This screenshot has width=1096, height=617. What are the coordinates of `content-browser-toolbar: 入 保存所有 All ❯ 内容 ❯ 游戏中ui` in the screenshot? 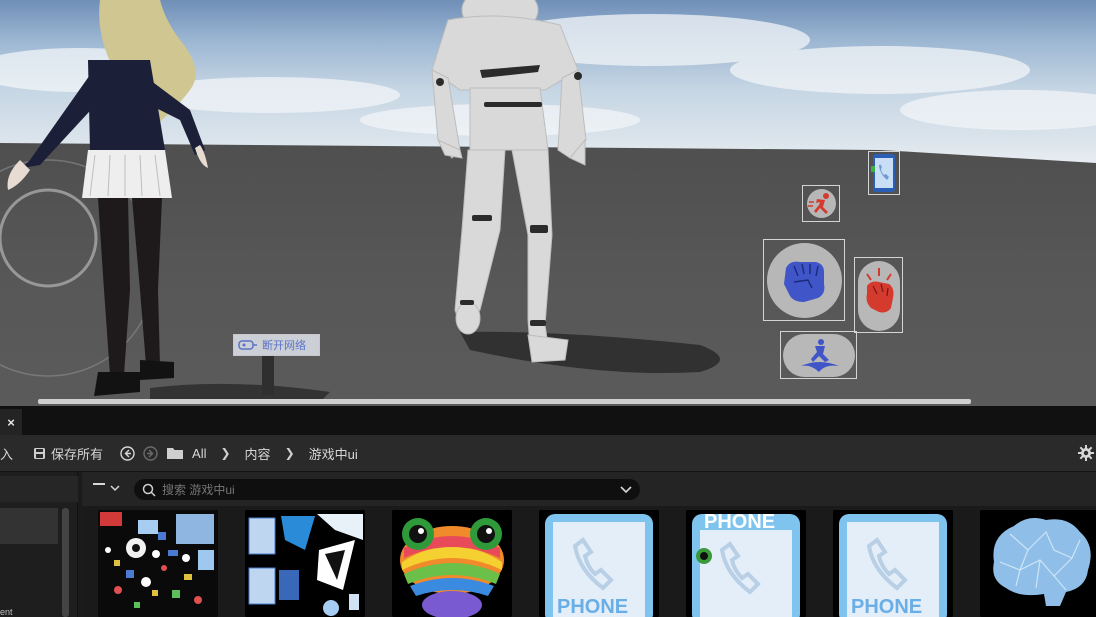 It's located at (548, 453).